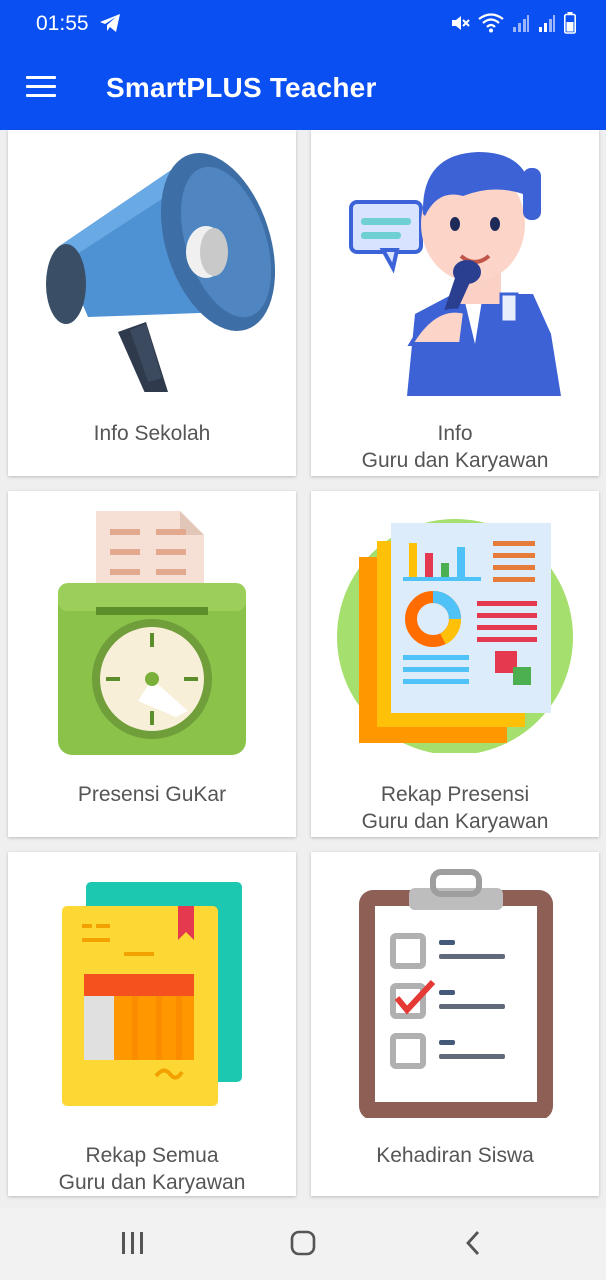 The image size is (606, 1280). I want to click on document-folder-icon, so click(152, 994).